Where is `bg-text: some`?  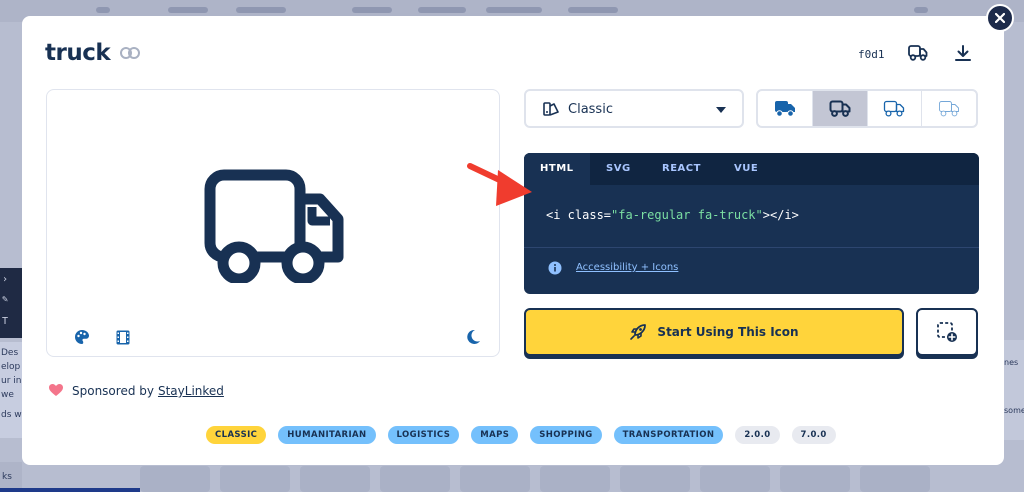
bg-text: some is located at coordinates (1014, 410).